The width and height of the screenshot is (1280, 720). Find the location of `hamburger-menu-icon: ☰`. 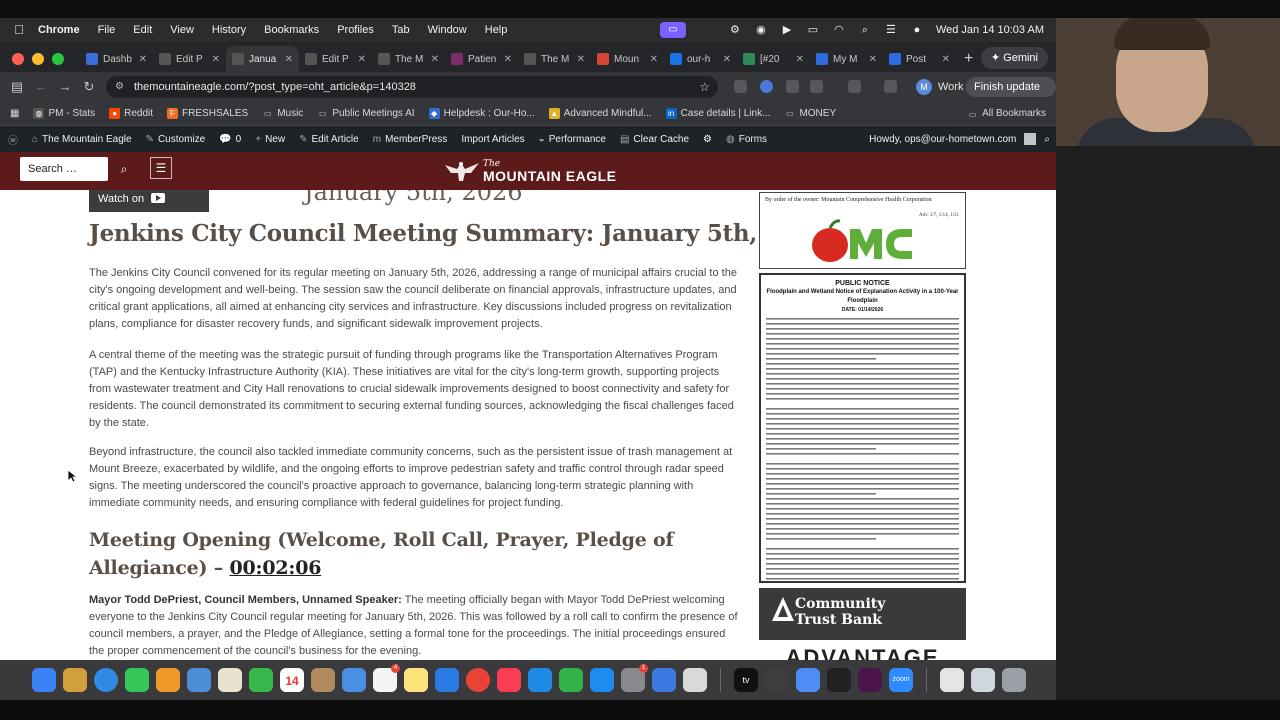

hamburger-menu-icon: ☰ is located at coordinates (161, 168).